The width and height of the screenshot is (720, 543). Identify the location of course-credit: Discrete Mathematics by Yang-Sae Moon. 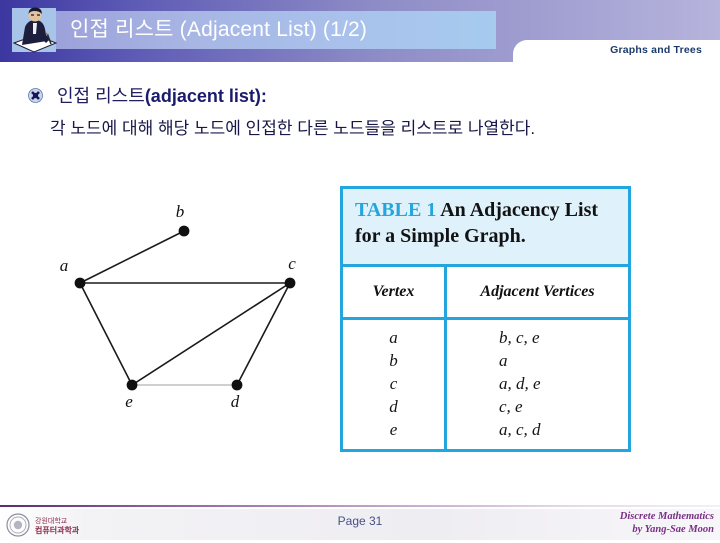
(614, 523).